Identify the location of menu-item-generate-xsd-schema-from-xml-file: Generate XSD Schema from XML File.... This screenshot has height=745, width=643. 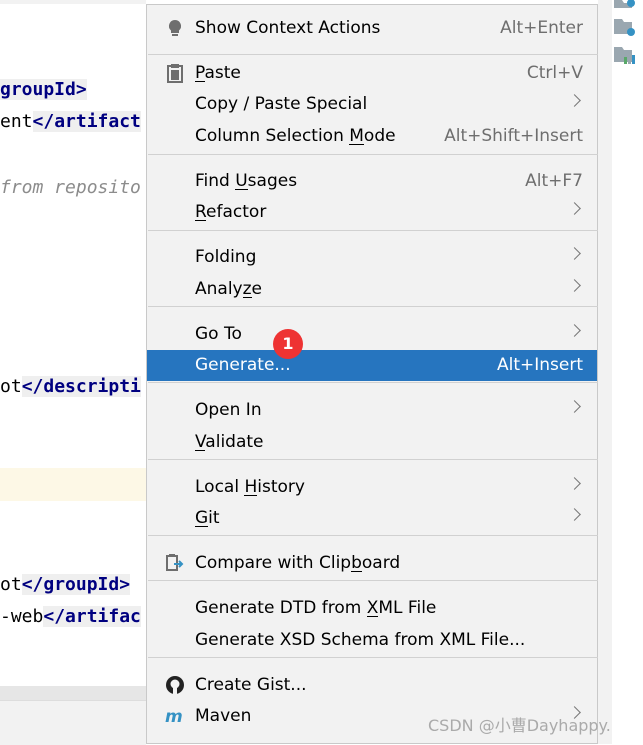
(372, 640).